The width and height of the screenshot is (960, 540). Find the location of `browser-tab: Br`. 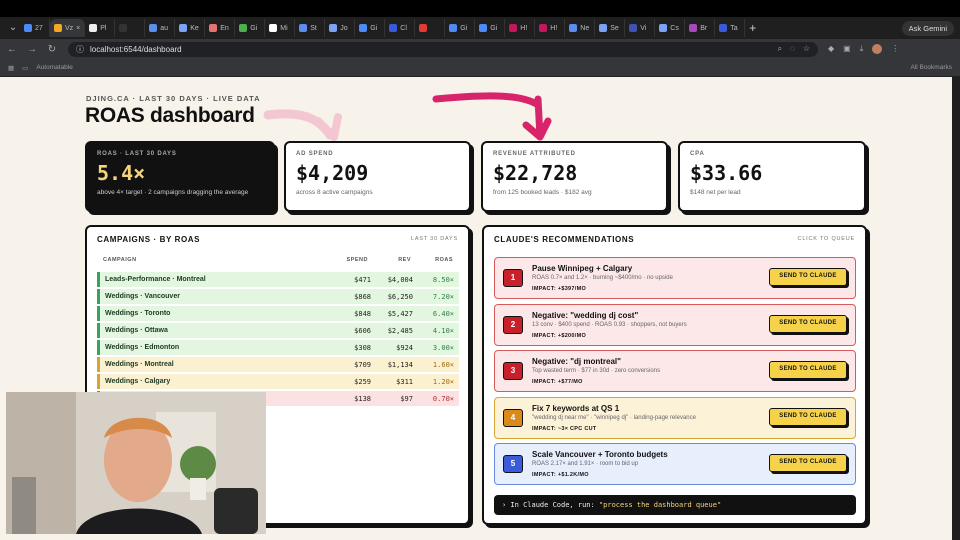

browser-tab: Br is located at coordinates (700, 28).